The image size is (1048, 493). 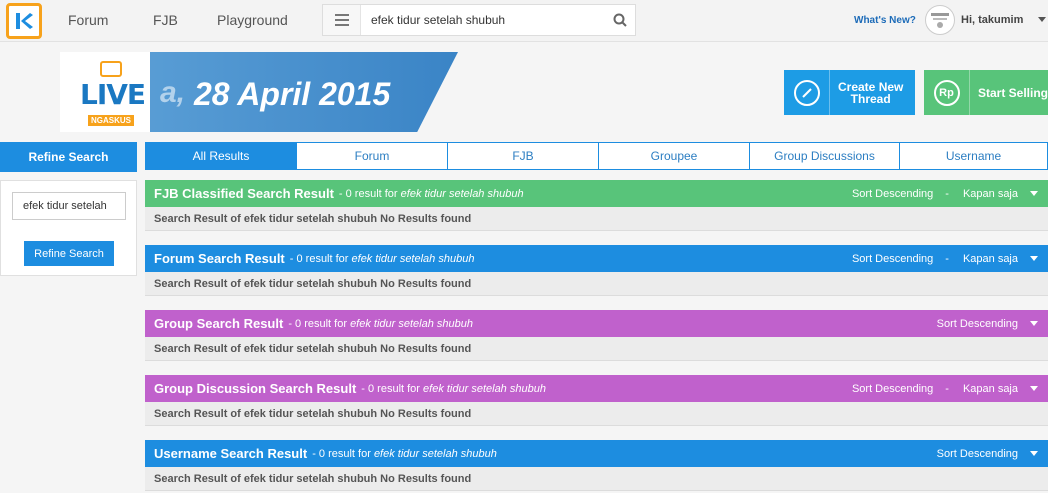 What do you see at coordinates (871, 86) in the screenshot?
I see `create-thread-line1: Create New` at bounding box center [871, 86].